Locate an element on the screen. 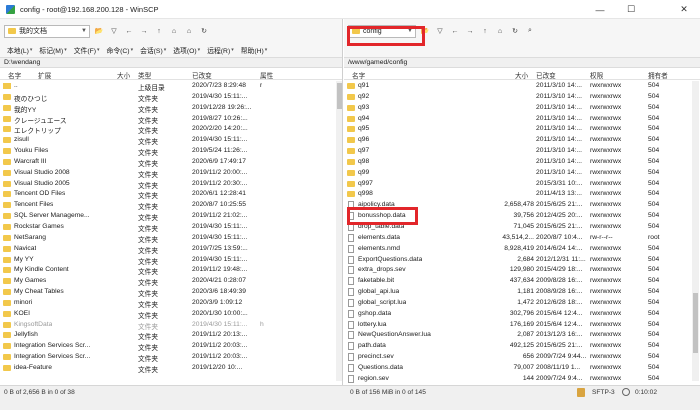  home-icon: ⌂ is located at coordinates (189, 31).